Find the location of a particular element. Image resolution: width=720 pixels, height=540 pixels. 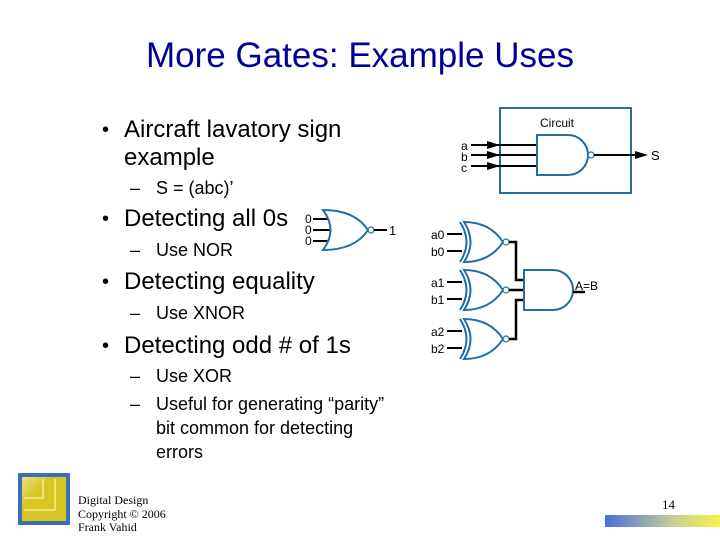

logo is located at coordinates (44, 499).